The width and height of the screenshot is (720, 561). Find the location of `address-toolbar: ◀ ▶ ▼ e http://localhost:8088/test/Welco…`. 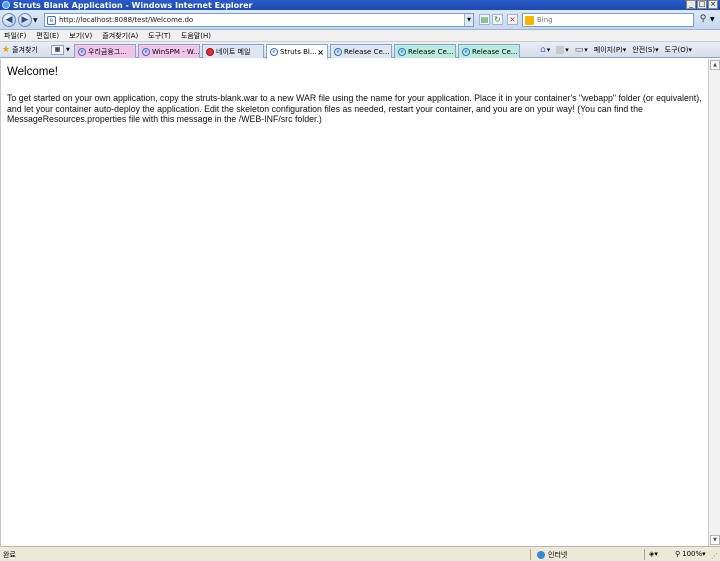

address-toolbar: ◀ ▶ ▼ e http://localhost:8088/test/Welco… is located at coordinates (360, 20).